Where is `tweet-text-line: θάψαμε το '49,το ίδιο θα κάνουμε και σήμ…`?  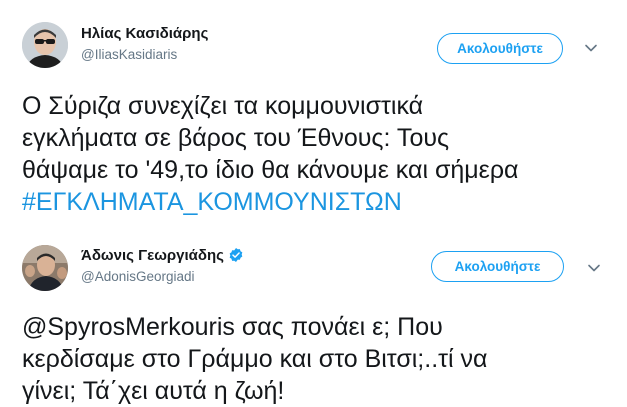
tweet-text-line: θάψαμε το '49,το ίδιο θα κάνουμε και σήμ… is located at coordinates (270, 170).